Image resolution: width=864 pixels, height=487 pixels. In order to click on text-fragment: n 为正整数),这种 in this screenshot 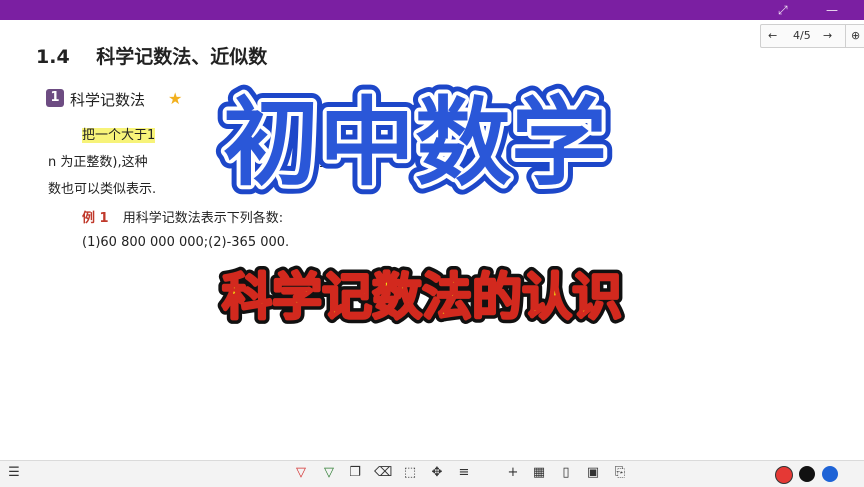, I will do `click(98, 162)`.